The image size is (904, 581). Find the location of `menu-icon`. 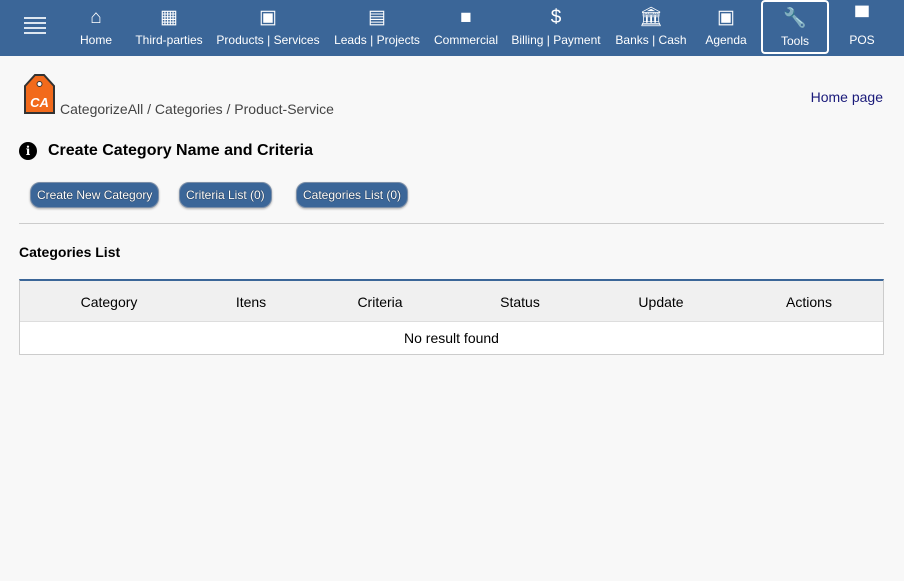

menu-icon is located at coordinates (35, 27).